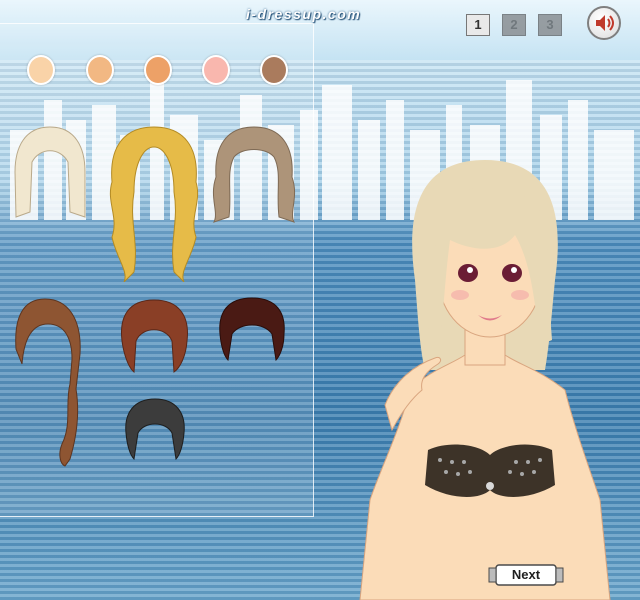 Image resolution: width=640 pixels, height=600 pixels. What do you see at coordinates (478, 25) in the screenshot?
I see `page-tab-1: 1` at bounding box center [478, 25].